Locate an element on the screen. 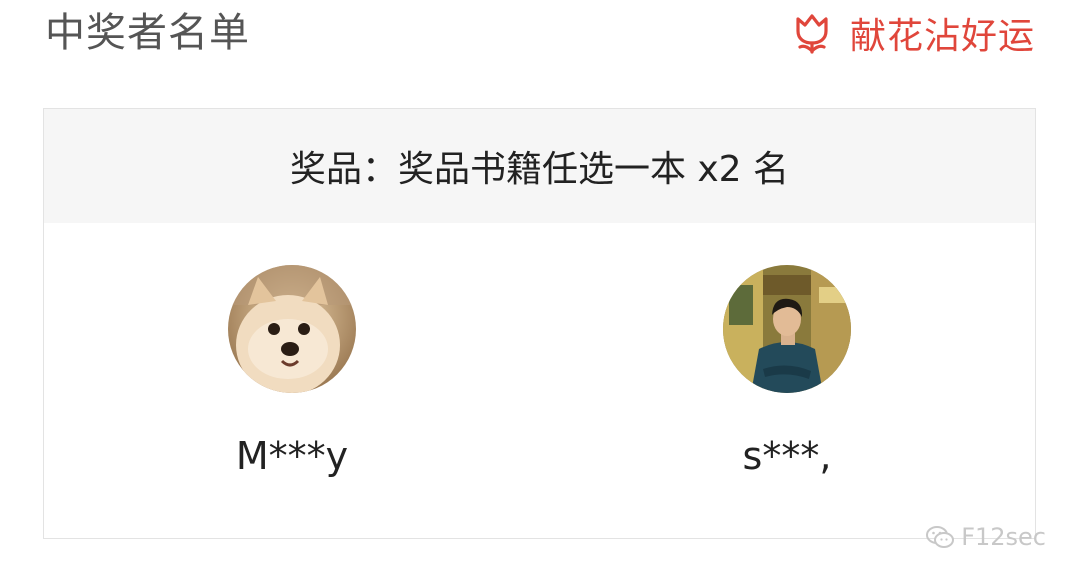 Image resolution: width=1080 pixels, height=581 pixels. winner-item: M***y is located at coordinates (292, 373).